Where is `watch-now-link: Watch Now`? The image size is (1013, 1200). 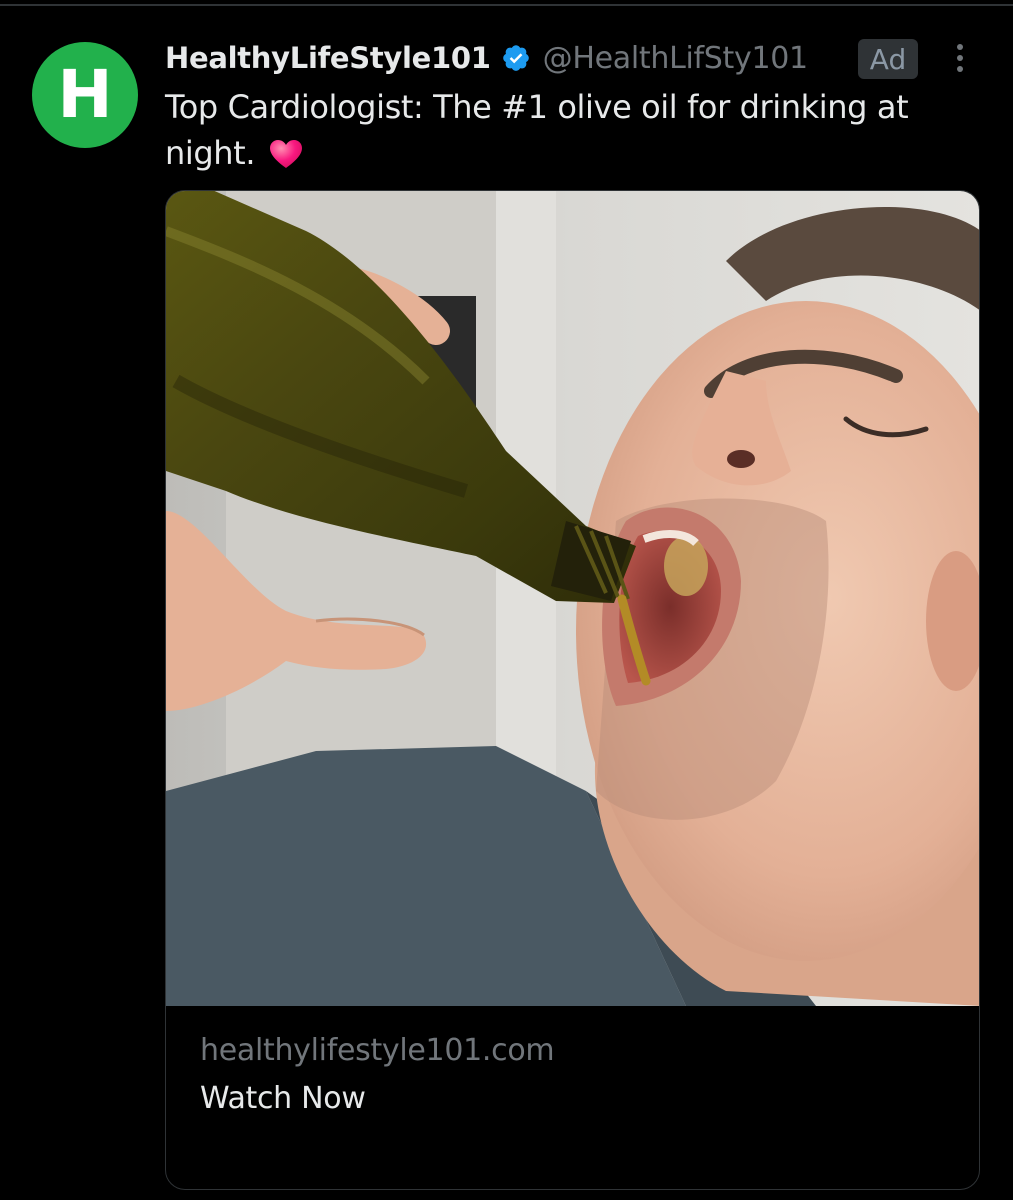 watch-now-link: Watch Now is located at coordinates (283, 1098).